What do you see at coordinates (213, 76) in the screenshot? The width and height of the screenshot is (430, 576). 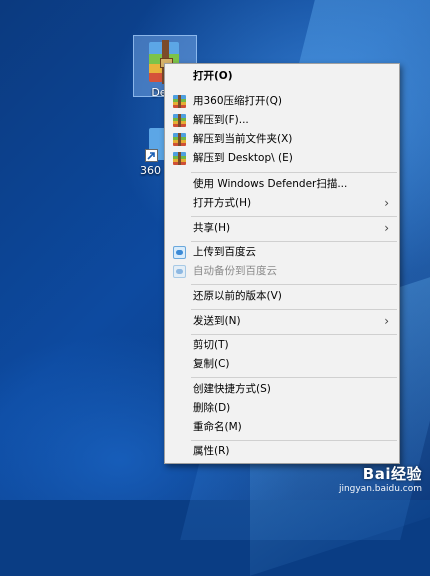 I see `menu-item-label: 打开(O)` at bounding box center [213, 76].